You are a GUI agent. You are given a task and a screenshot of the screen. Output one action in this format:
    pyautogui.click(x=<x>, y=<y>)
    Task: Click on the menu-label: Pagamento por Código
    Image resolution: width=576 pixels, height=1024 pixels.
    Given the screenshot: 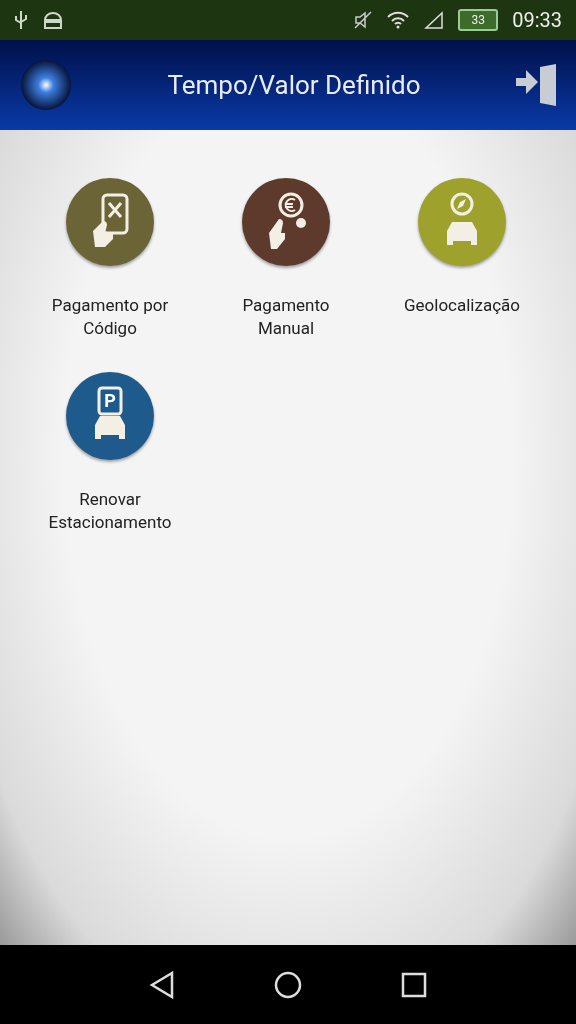 What is the action you would take?
    pyautogui.click(x=110, y=317)
    